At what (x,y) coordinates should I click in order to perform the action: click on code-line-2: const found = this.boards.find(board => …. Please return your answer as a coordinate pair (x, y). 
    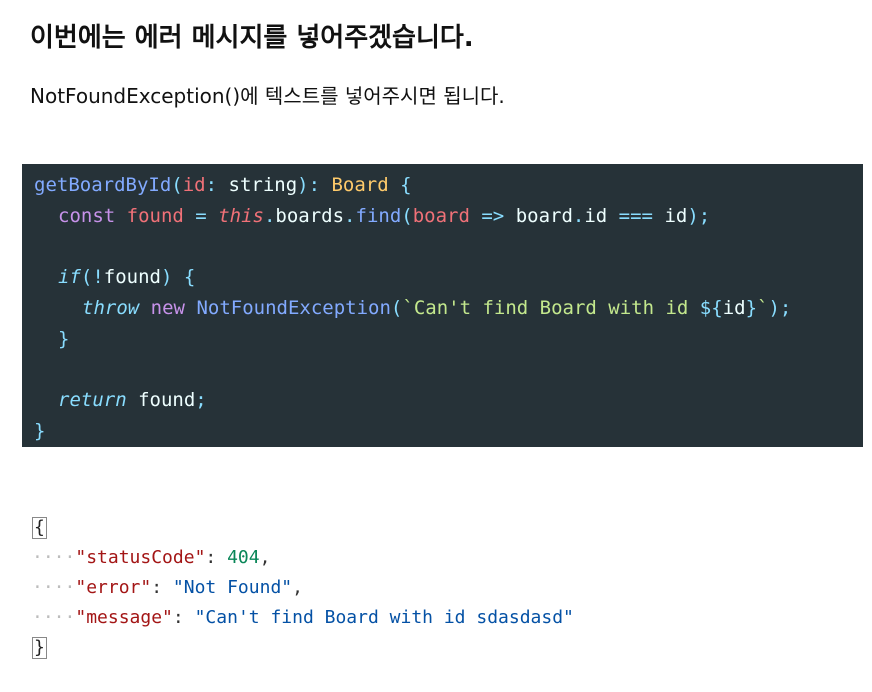
    Looking at the image, I should click on (384, 216).